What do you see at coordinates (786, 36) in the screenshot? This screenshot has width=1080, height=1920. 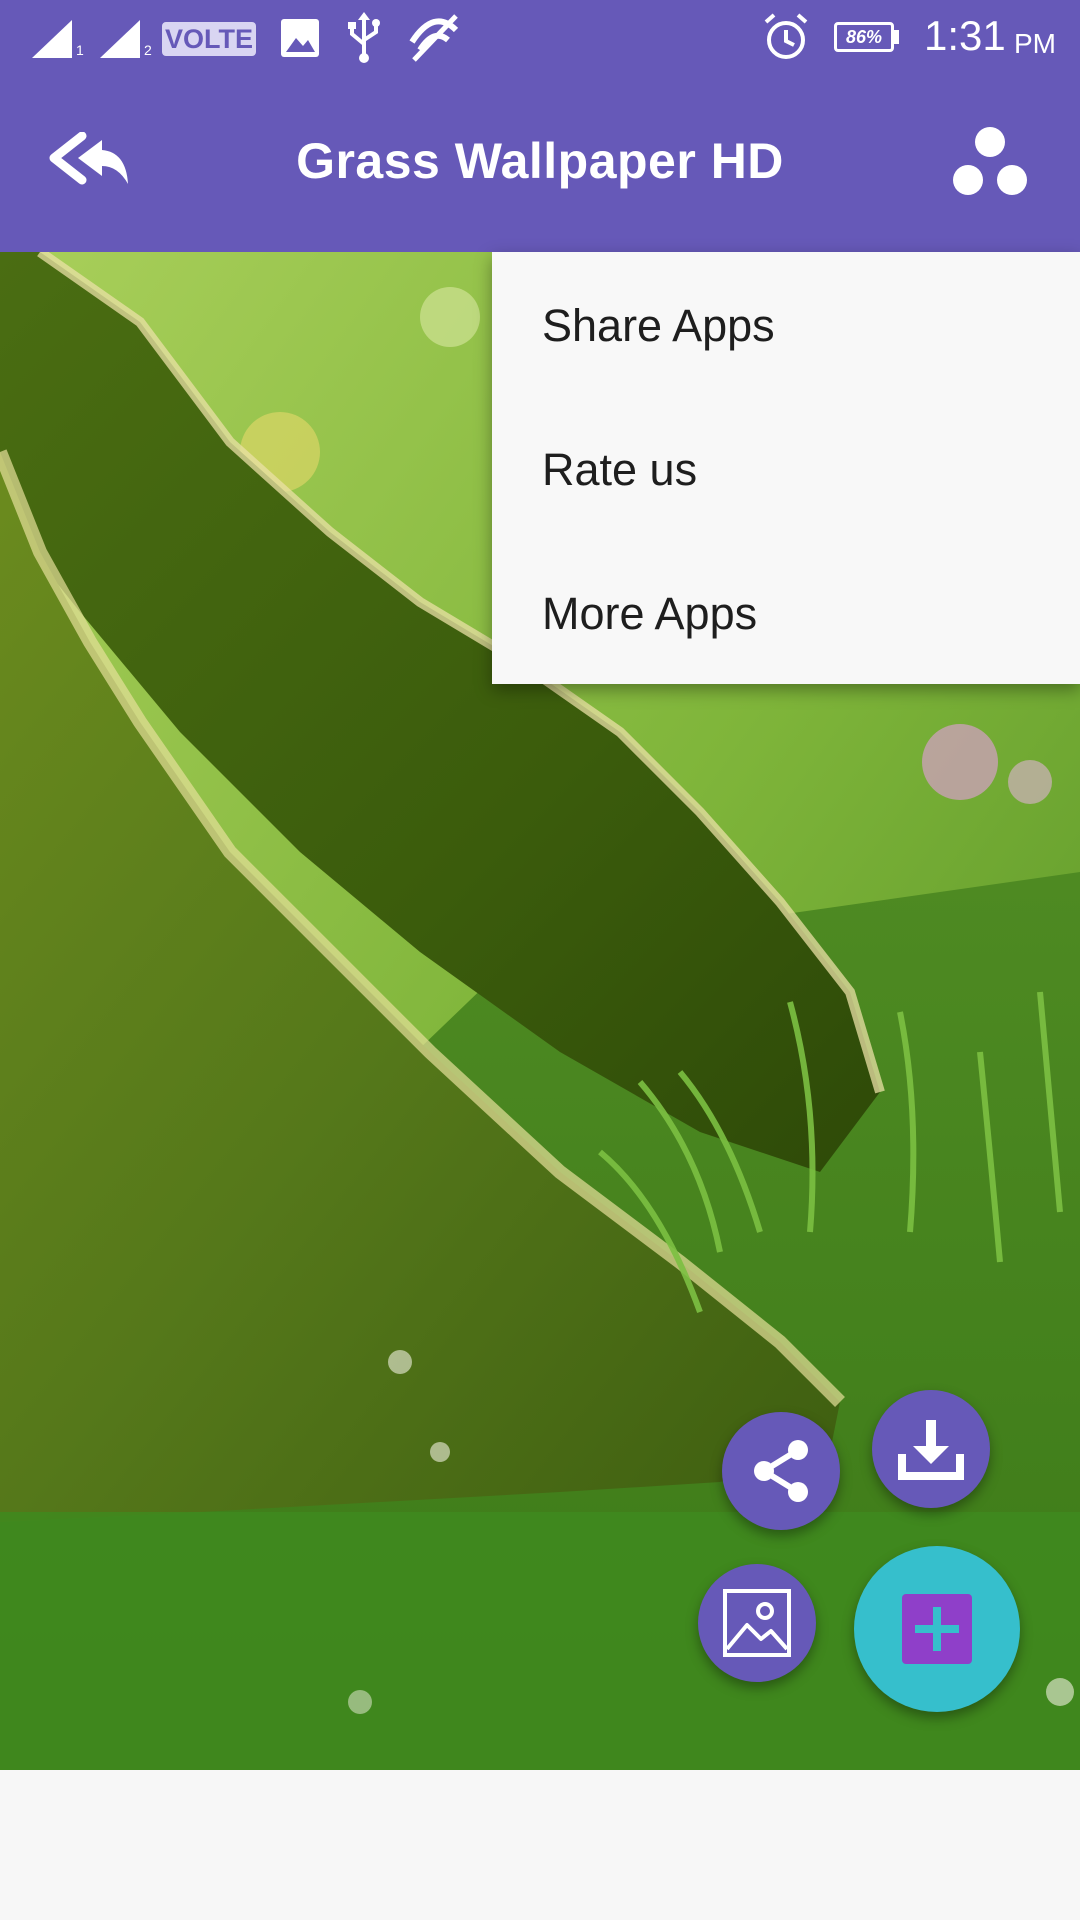 I see `alarm-icon` at bounding box center [786, 36].